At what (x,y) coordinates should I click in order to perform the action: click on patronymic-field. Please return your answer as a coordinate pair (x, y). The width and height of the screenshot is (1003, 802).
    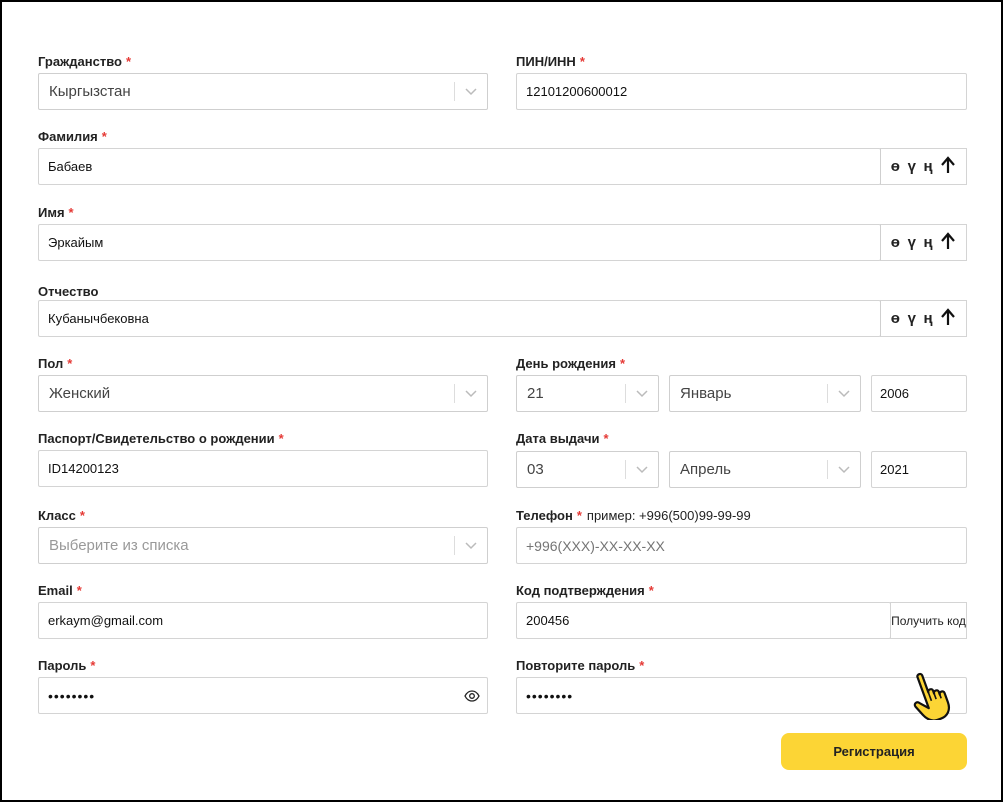
    Looking at the image, I should click on (459, 318).